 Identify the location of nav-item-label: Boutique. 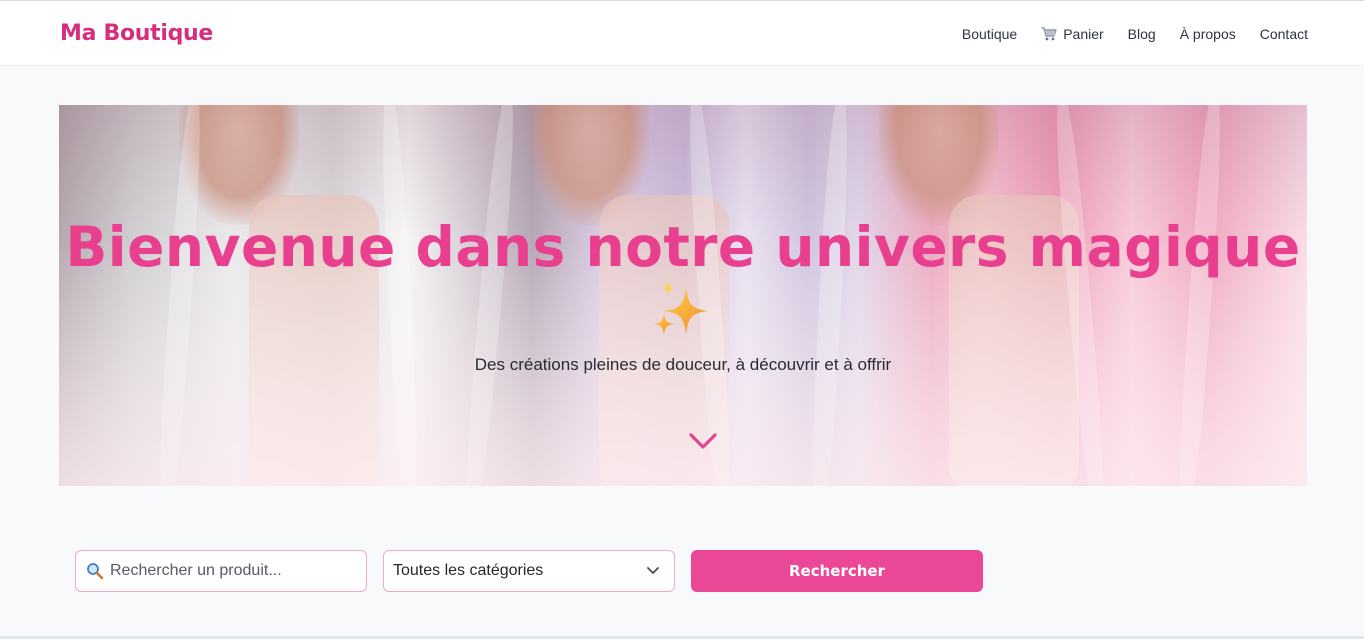
(989, 34).